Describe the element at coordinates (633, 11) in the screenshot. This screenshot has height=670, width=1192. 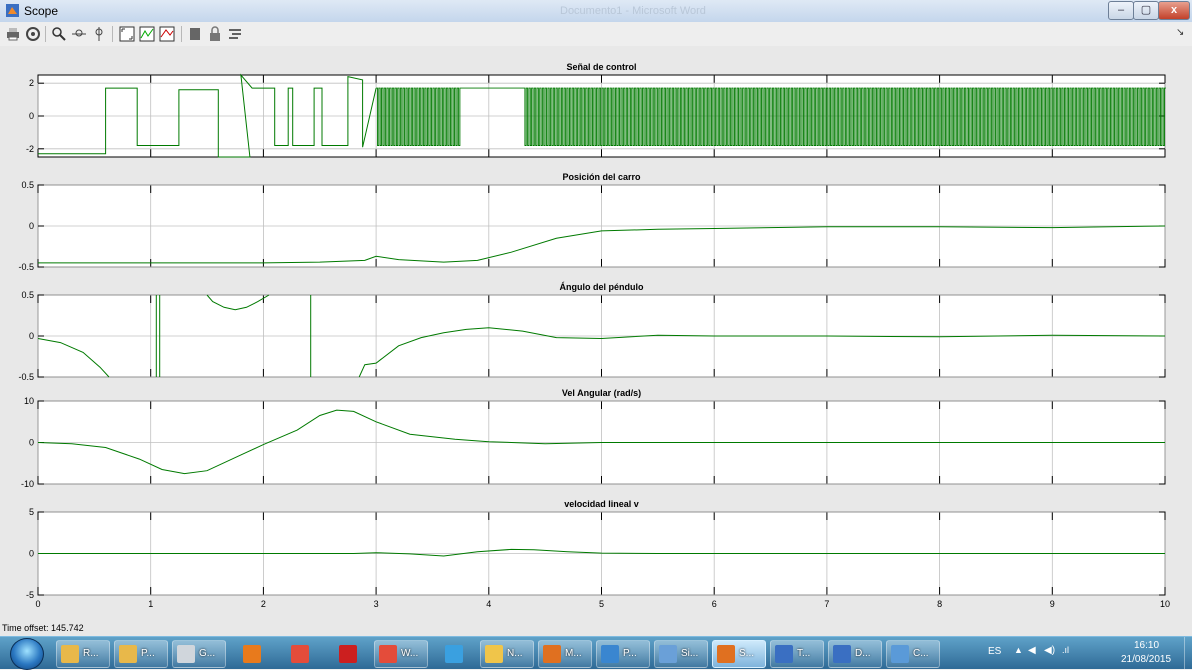
I see `background-window-title: Documento1 - Microsoft Word` at that location.